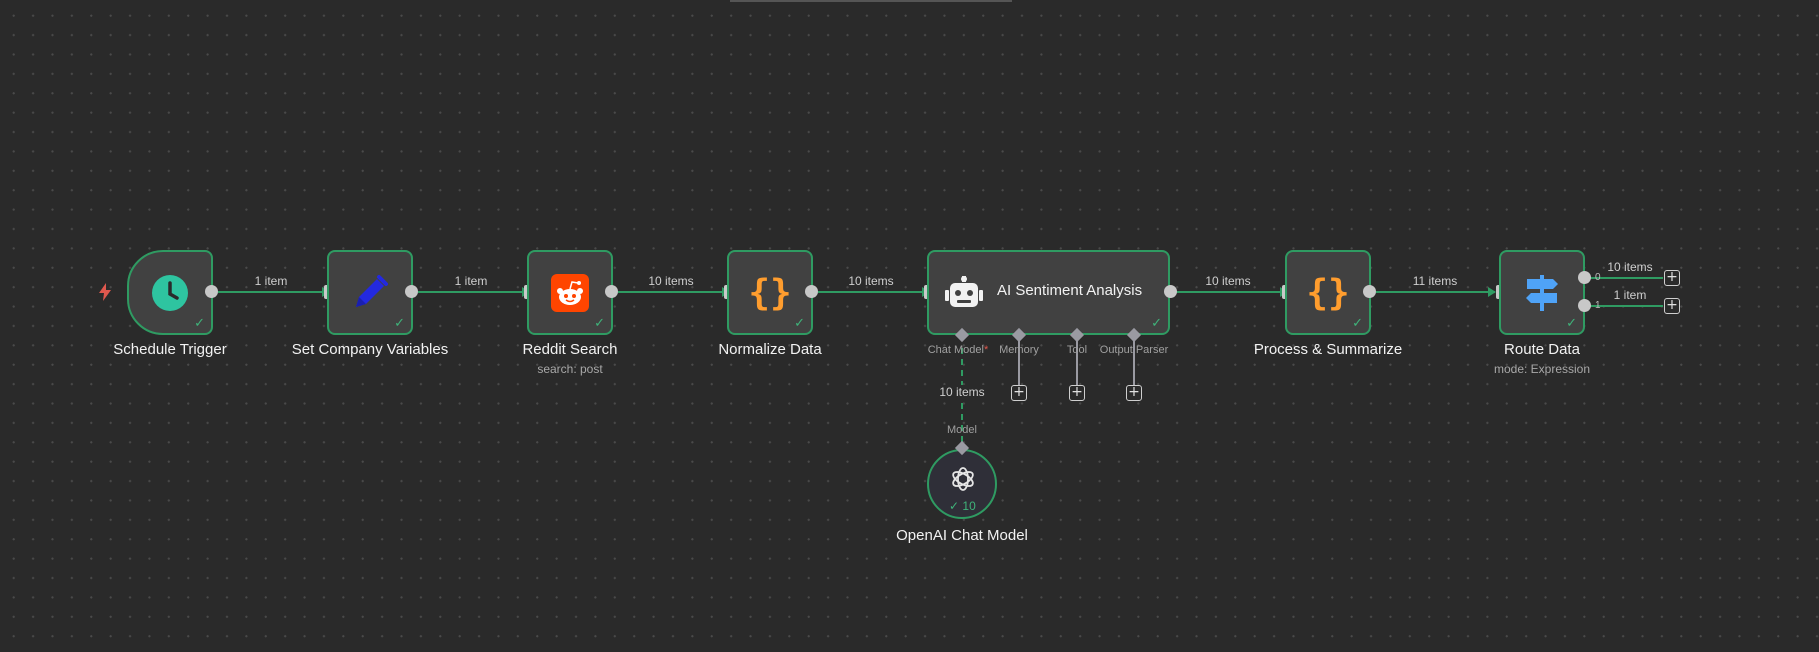  Describe the element at coordinates (1134, 350) in the screenshot. I see `output-parser-port-label: Output Parser` at that location.